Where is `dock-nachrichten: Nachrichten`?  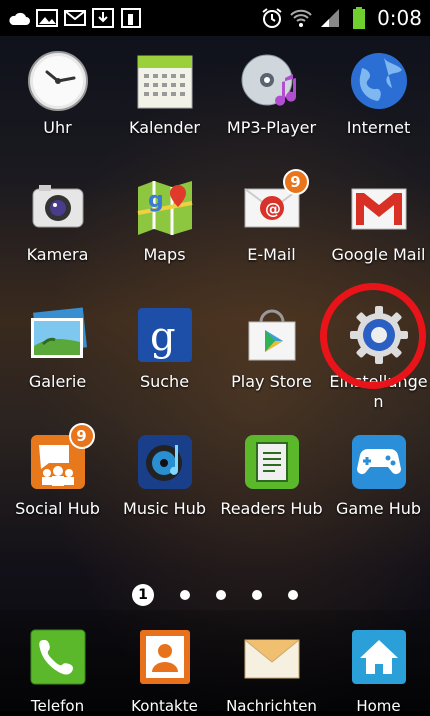
dock-nachrichten: Nachrichten is located at coordinates (271, 671).